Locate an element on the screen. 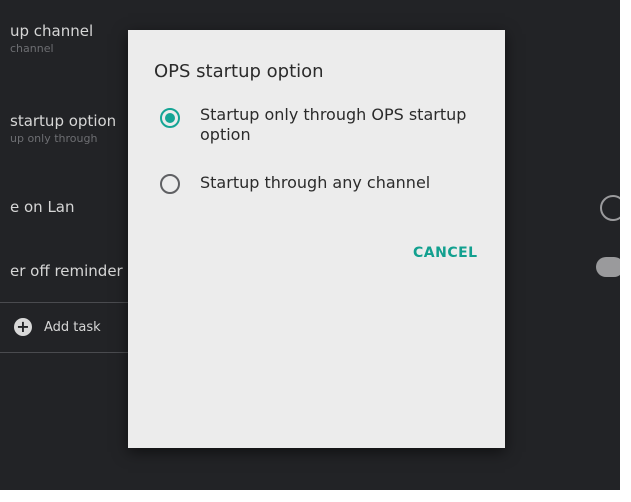 This screenshot has height=502, width=631. setting-startup-channel: up channel channel is located at coordinates (51, 39).